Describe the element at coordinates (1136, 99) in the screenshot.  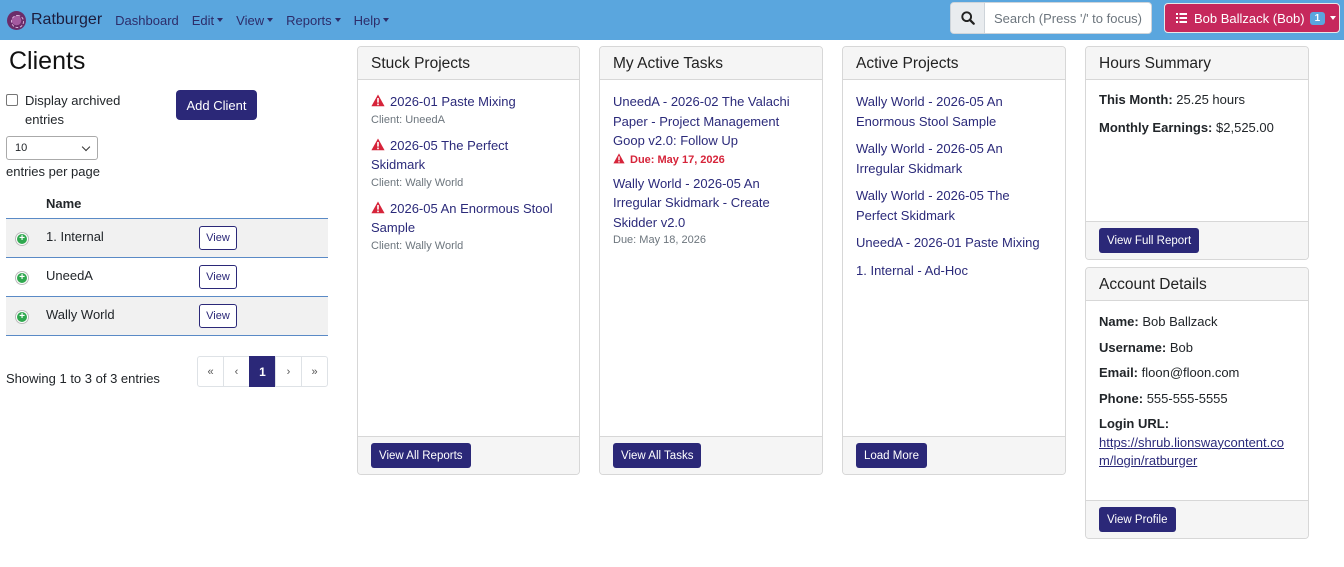
I see `this-month-label: This Month:` at that location.